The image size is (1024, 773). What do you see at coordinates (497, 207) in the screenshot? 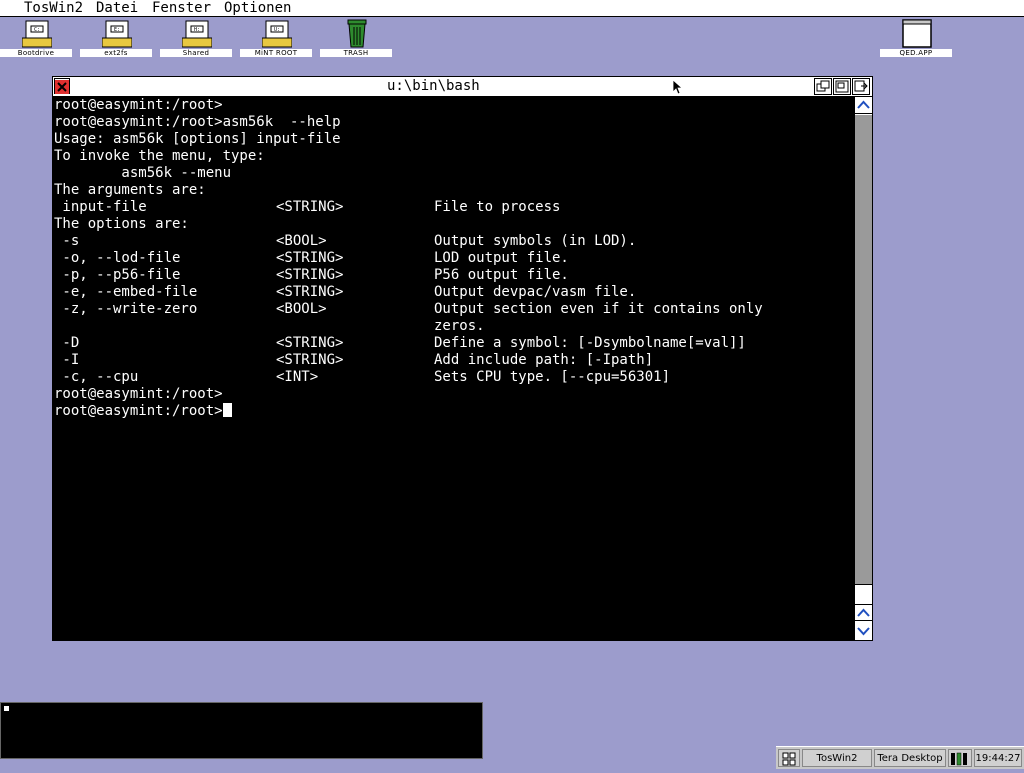
I see `terminal-text: File to process` at bounding box center [497, 207].